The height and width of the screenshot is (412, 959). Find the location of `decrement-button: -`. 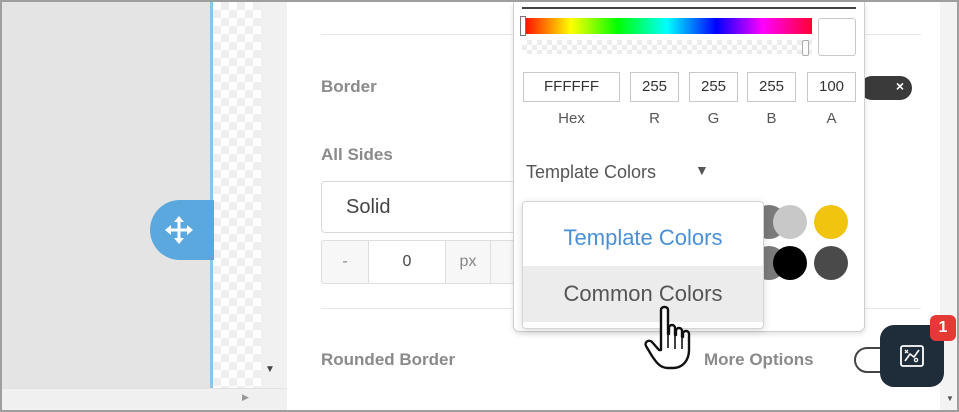

decrement-button: - is located at coordinates (345, 262).